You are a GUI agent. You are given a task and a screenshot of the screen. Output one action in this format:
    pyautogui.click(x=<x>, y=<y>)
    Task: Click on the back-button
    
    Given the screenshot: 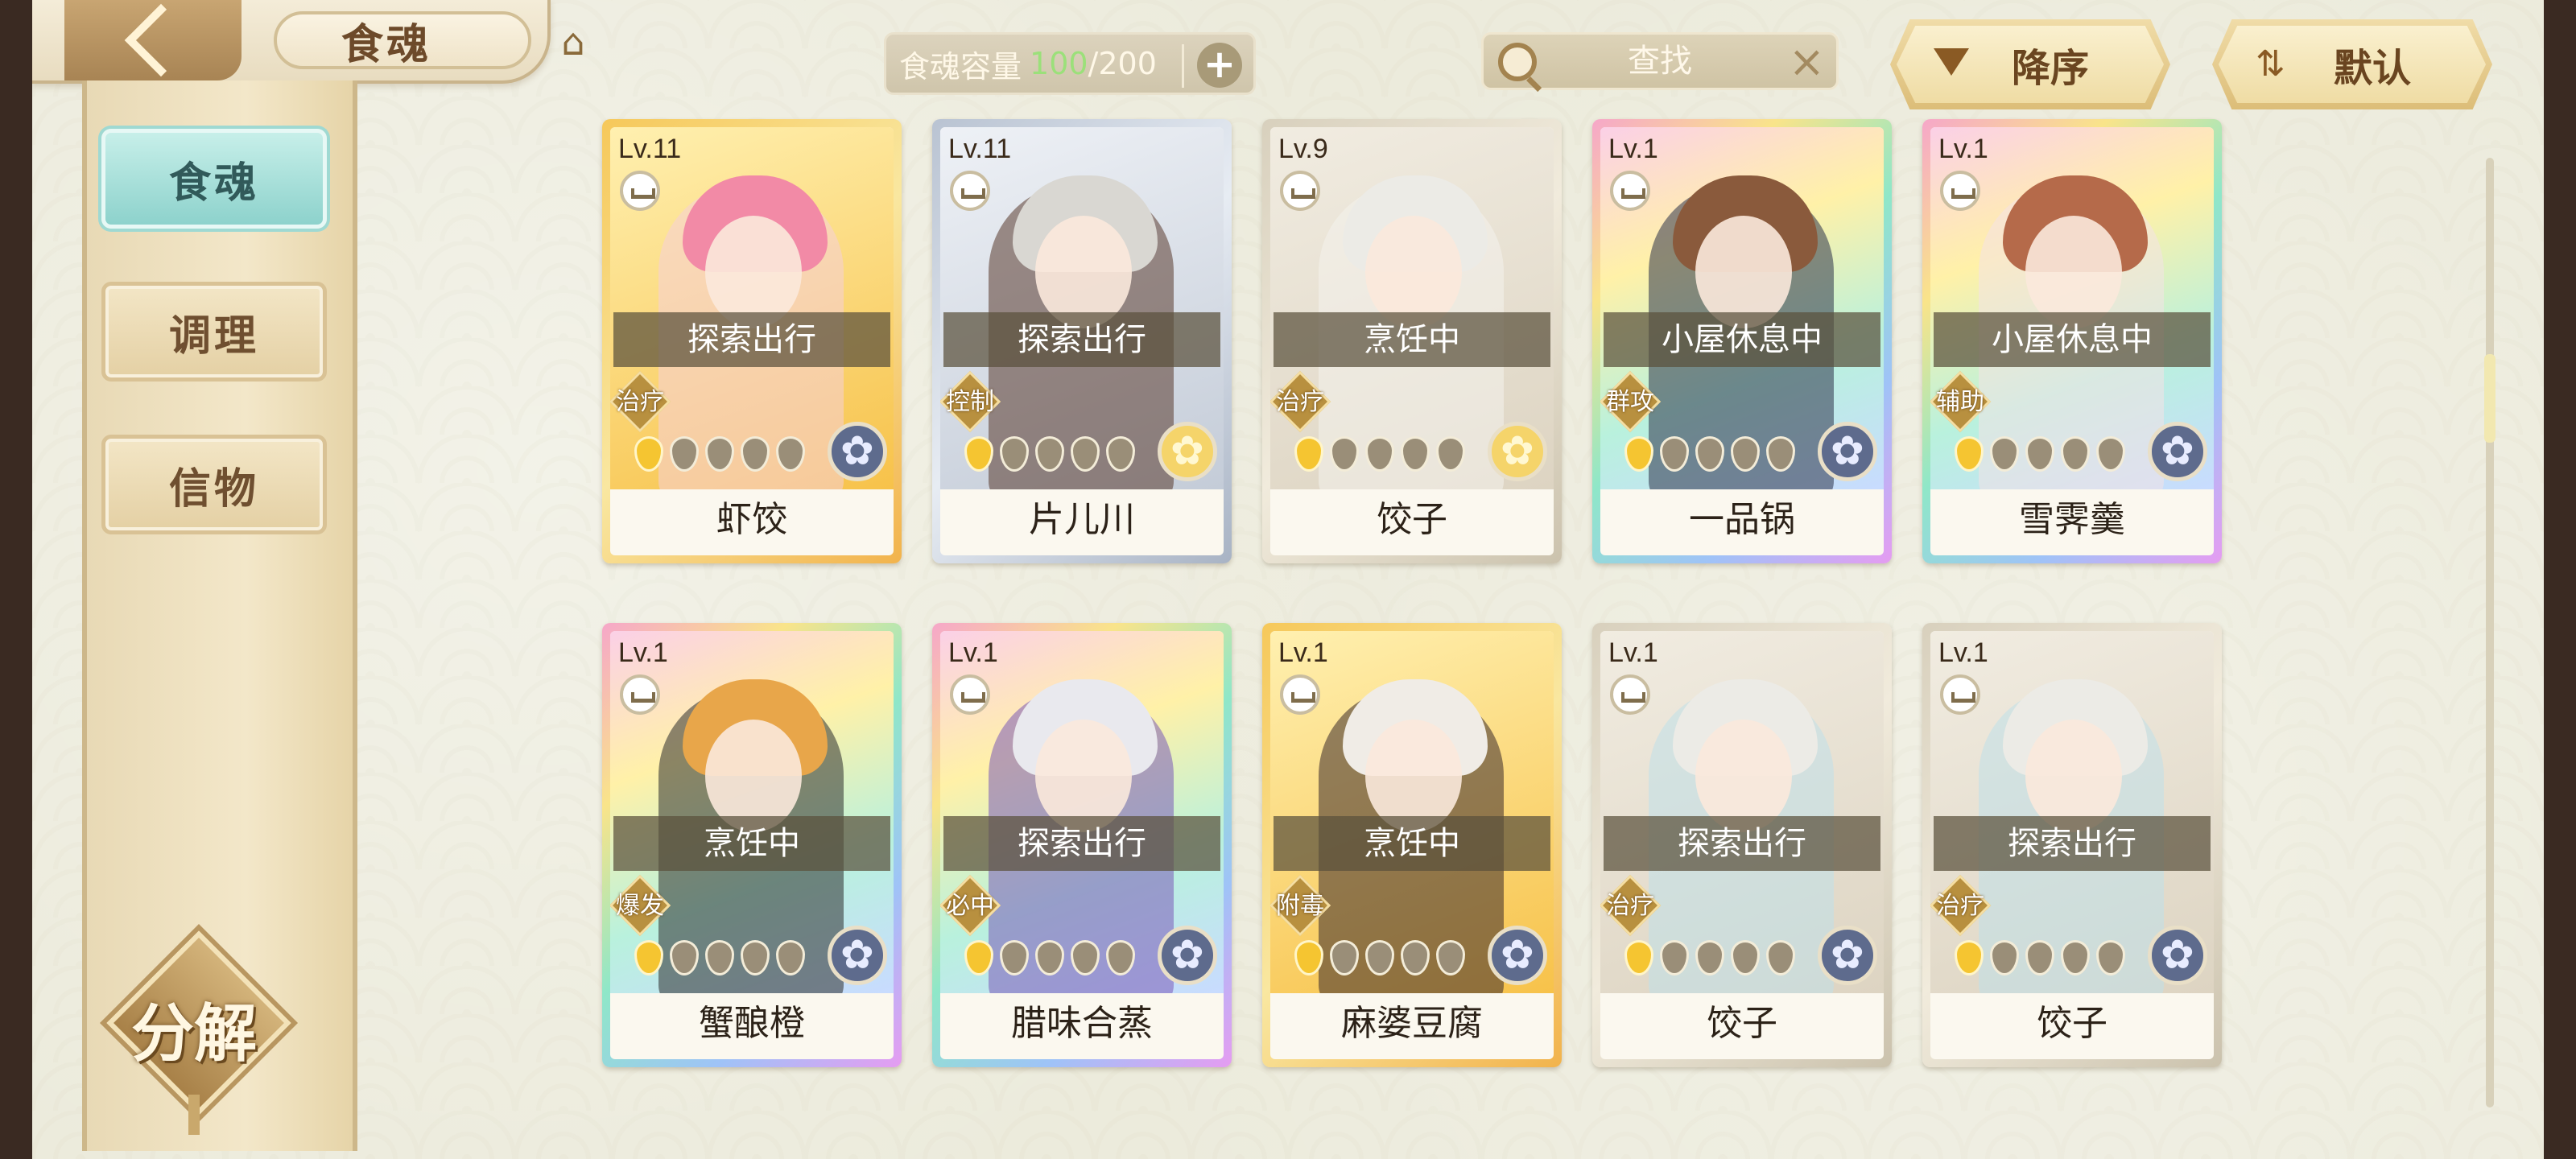 What is the action you would take?
    pyautogui.click(x=153, y=40)
    